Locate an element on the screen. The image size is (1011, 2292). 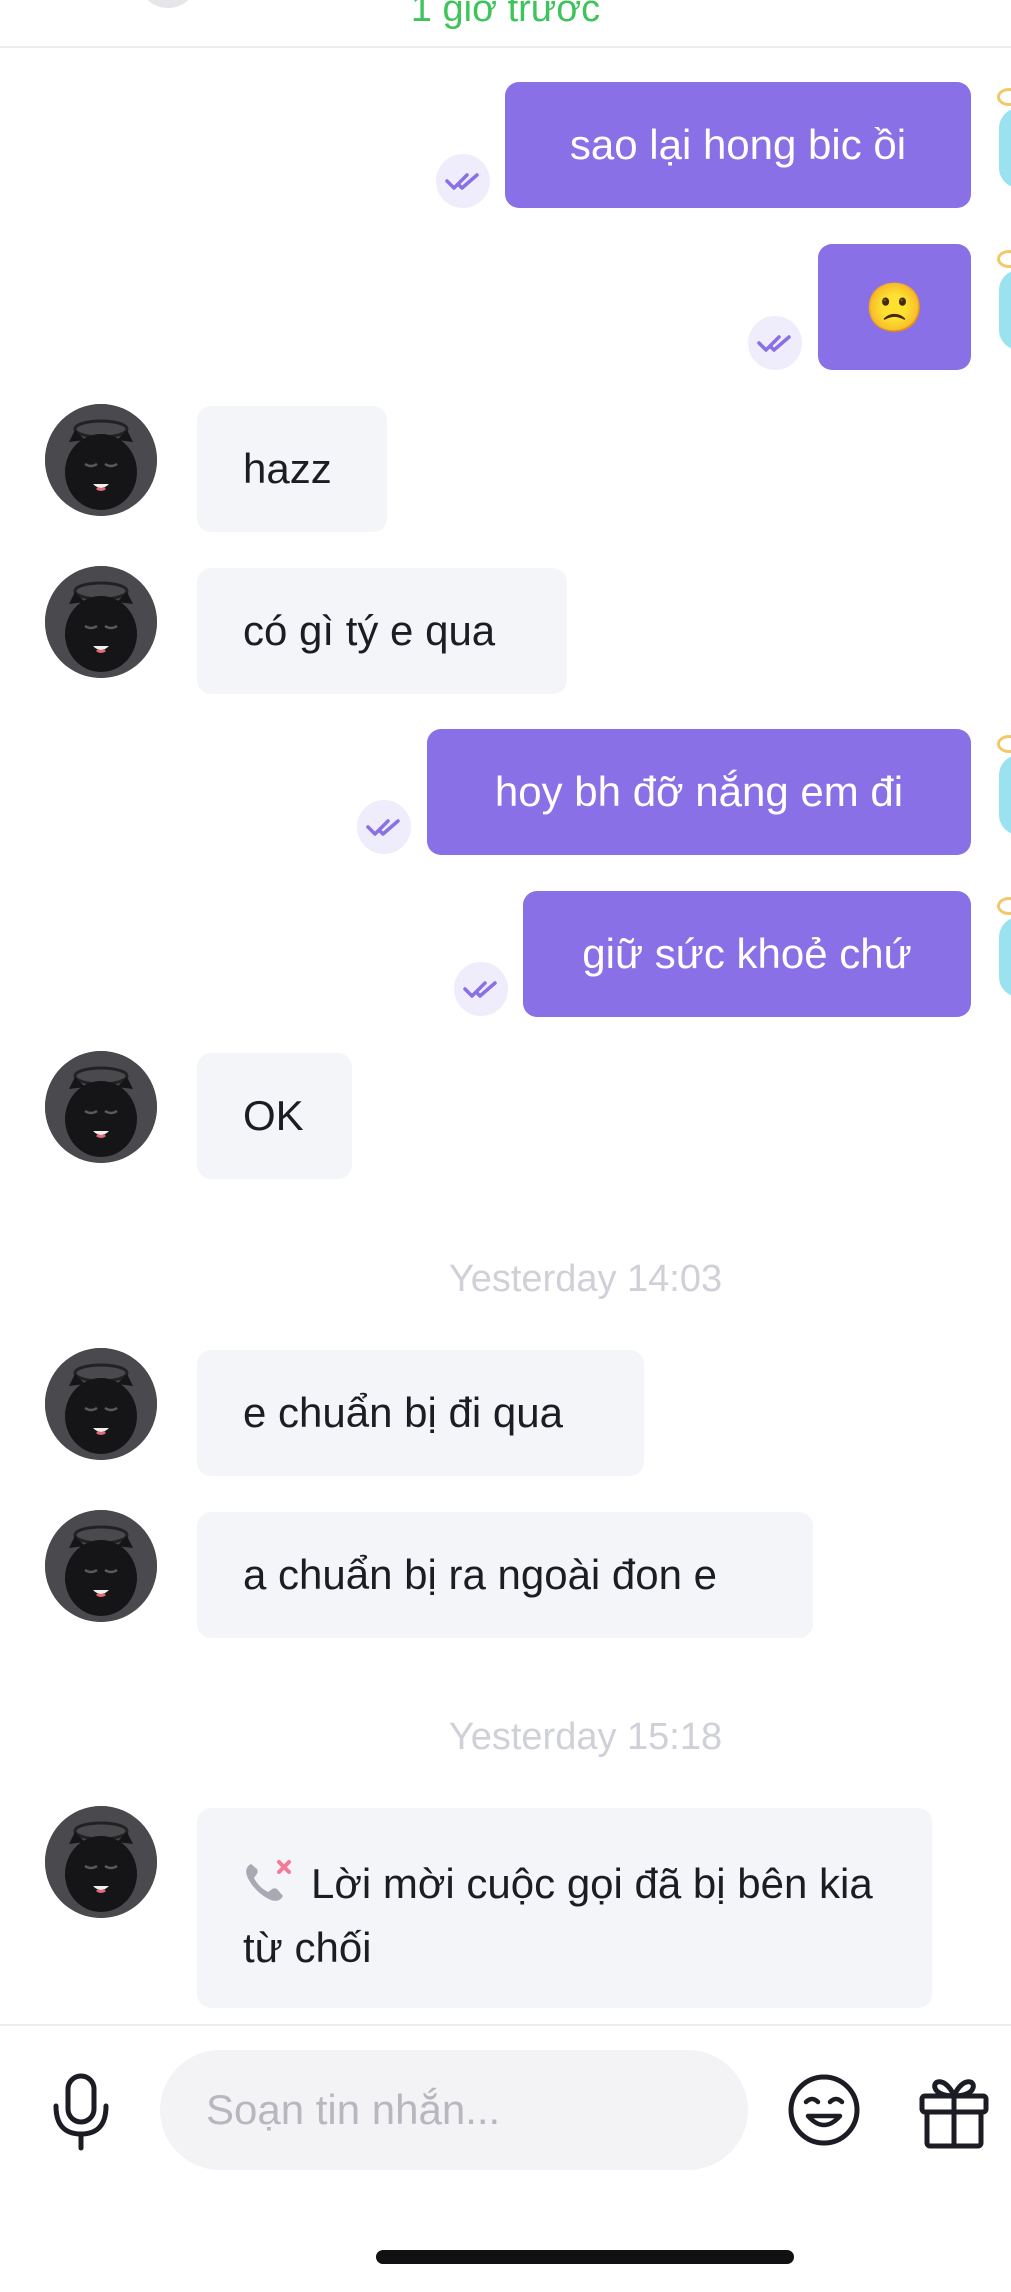
incoming-message: e chuẩn bị đi qua is located at coordinates (420, 1413).